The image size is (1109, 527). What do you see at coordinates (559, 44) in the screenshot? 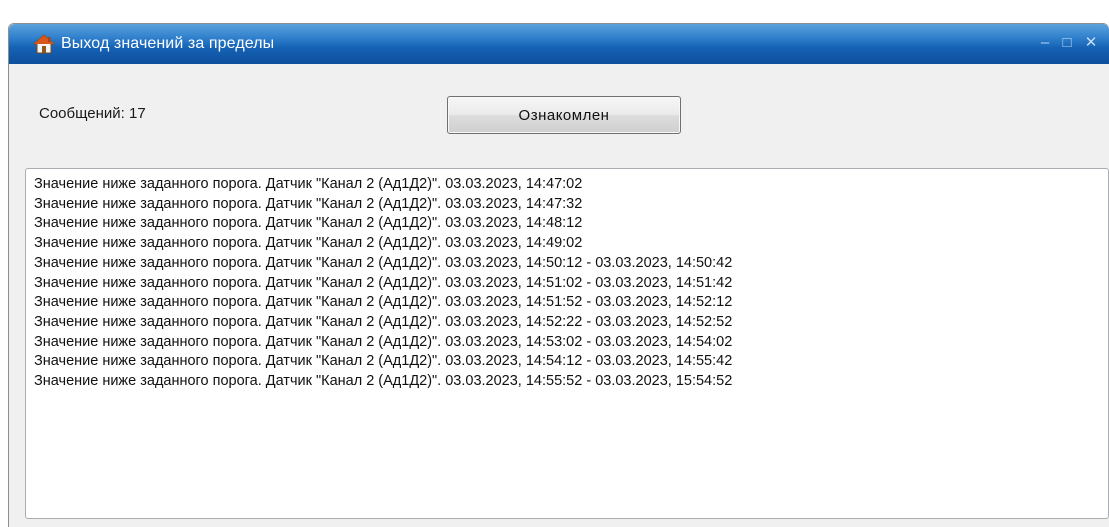
I see `title-bar: Выход значений за пределы – □ ✕` at bounding box center [559, 44].